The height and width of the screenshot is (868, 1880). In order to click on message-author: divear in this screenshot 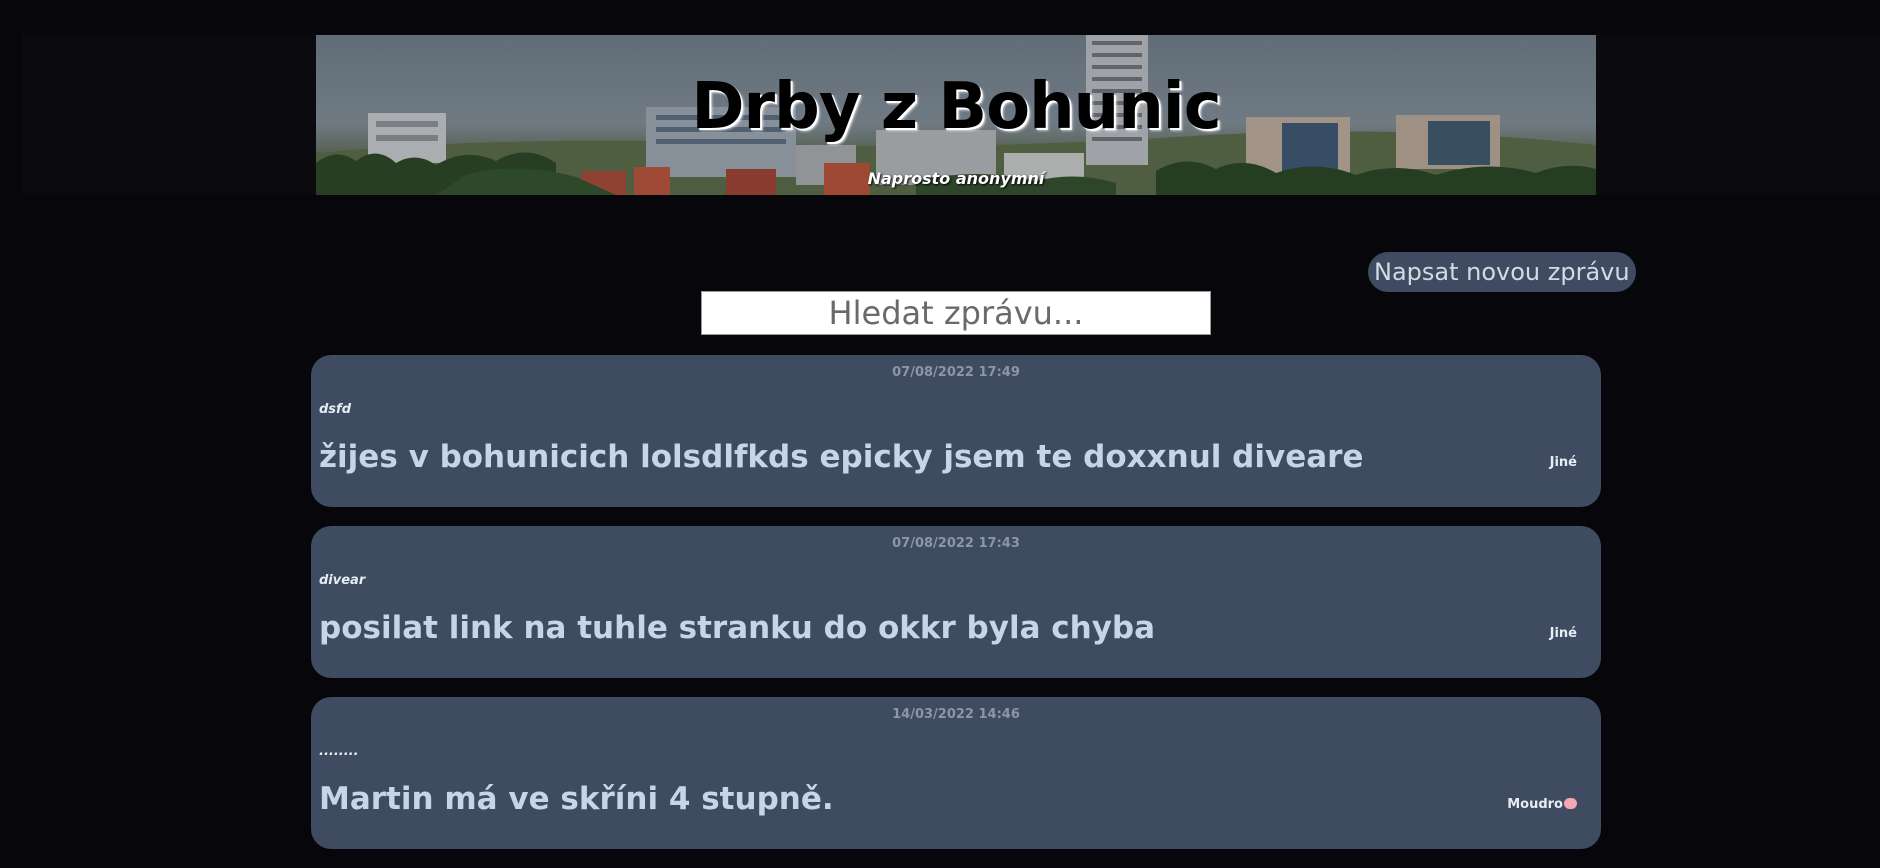, I will do `click(342, 580)`.